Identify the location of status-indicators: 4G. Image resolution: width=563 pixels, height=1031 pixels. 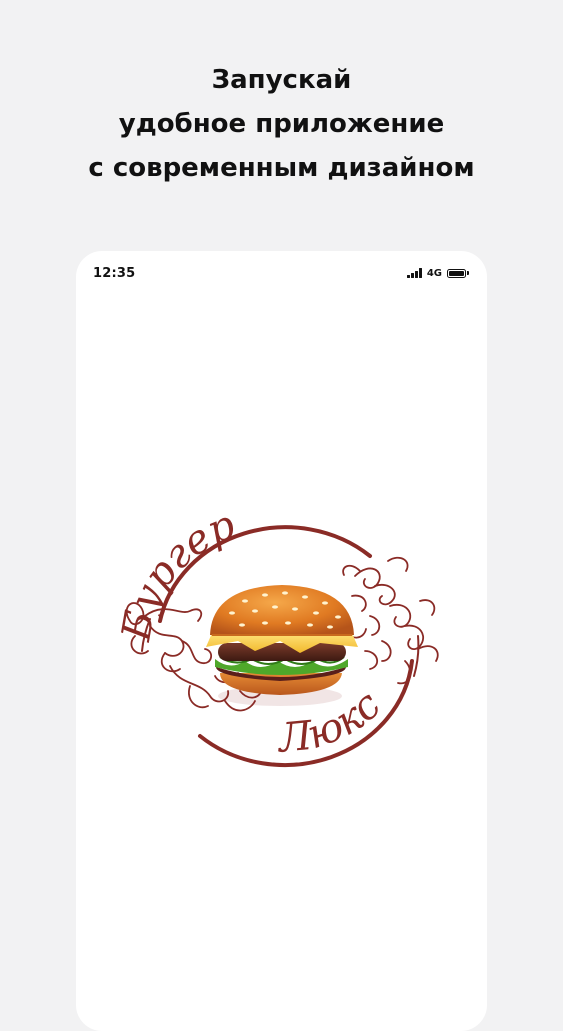
(438, 273).